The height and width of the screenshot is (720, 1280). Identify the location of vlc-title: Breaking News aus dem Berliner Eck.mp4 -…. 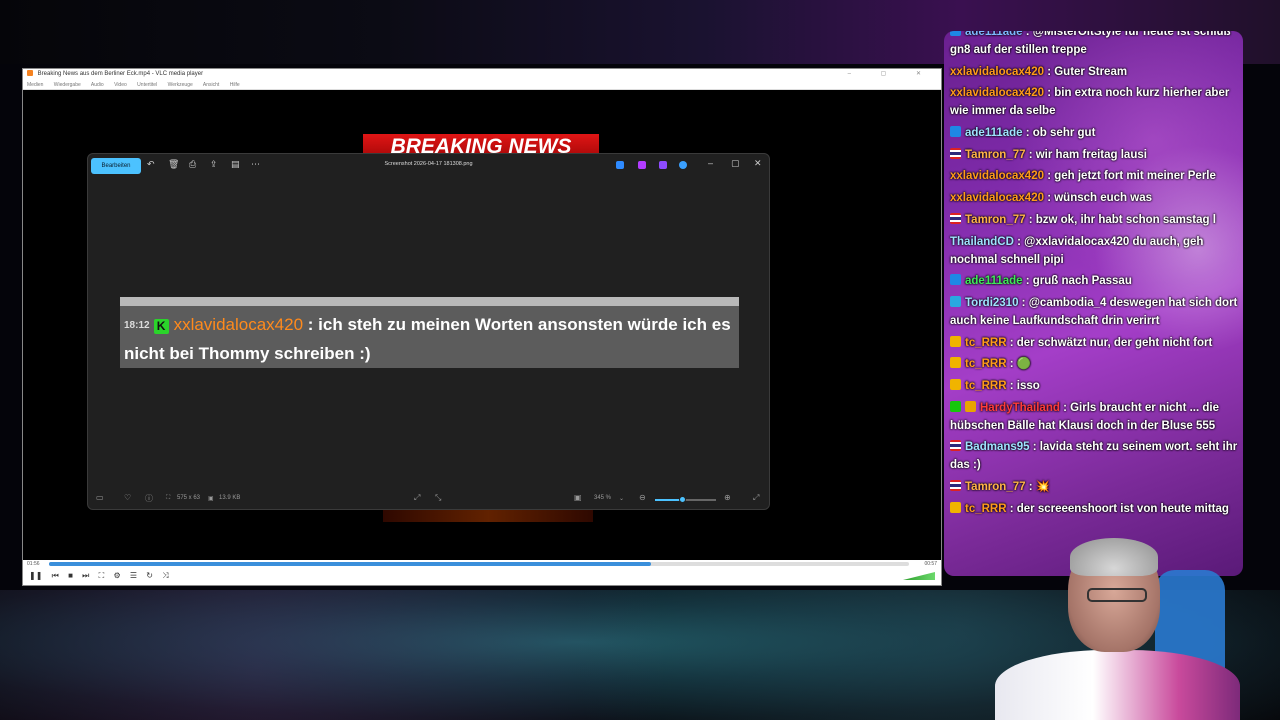
(120, 74).